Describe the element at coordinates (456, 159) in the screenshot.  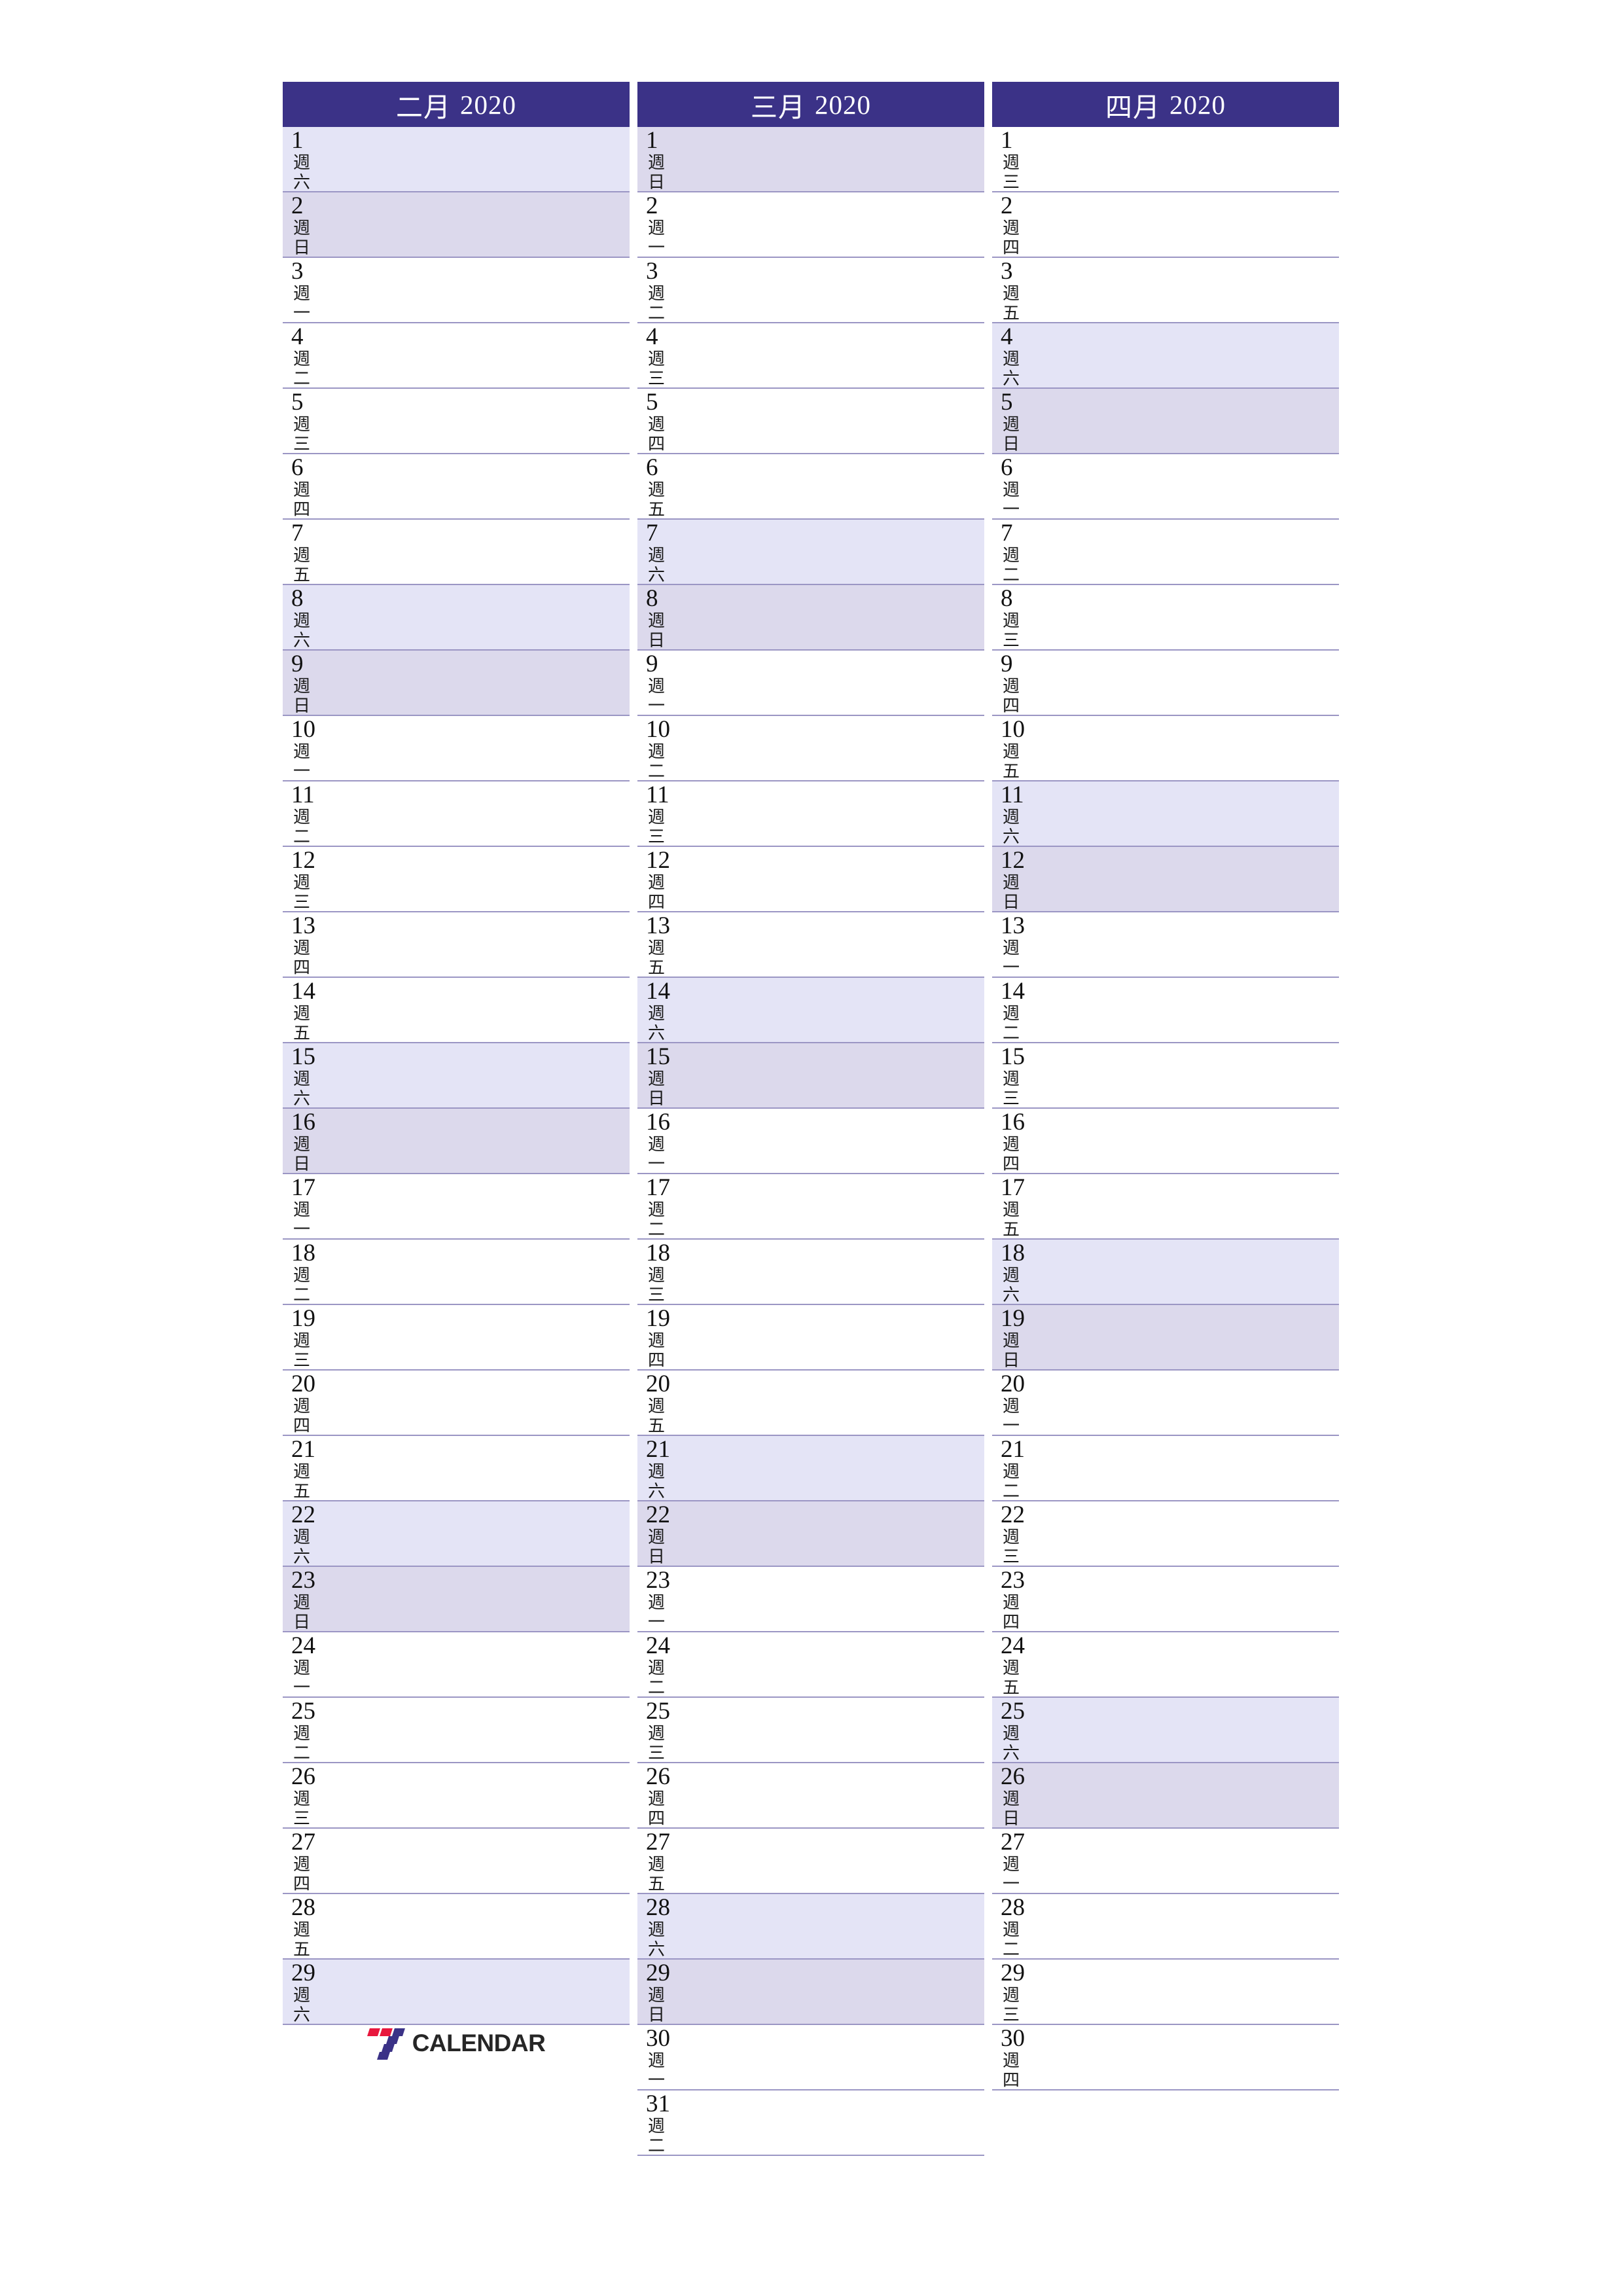
I see `day-cell: 1週六` at that location.